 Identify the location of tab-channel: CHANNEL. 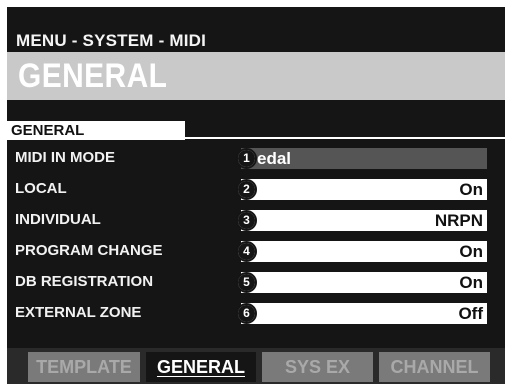
(434, 367).